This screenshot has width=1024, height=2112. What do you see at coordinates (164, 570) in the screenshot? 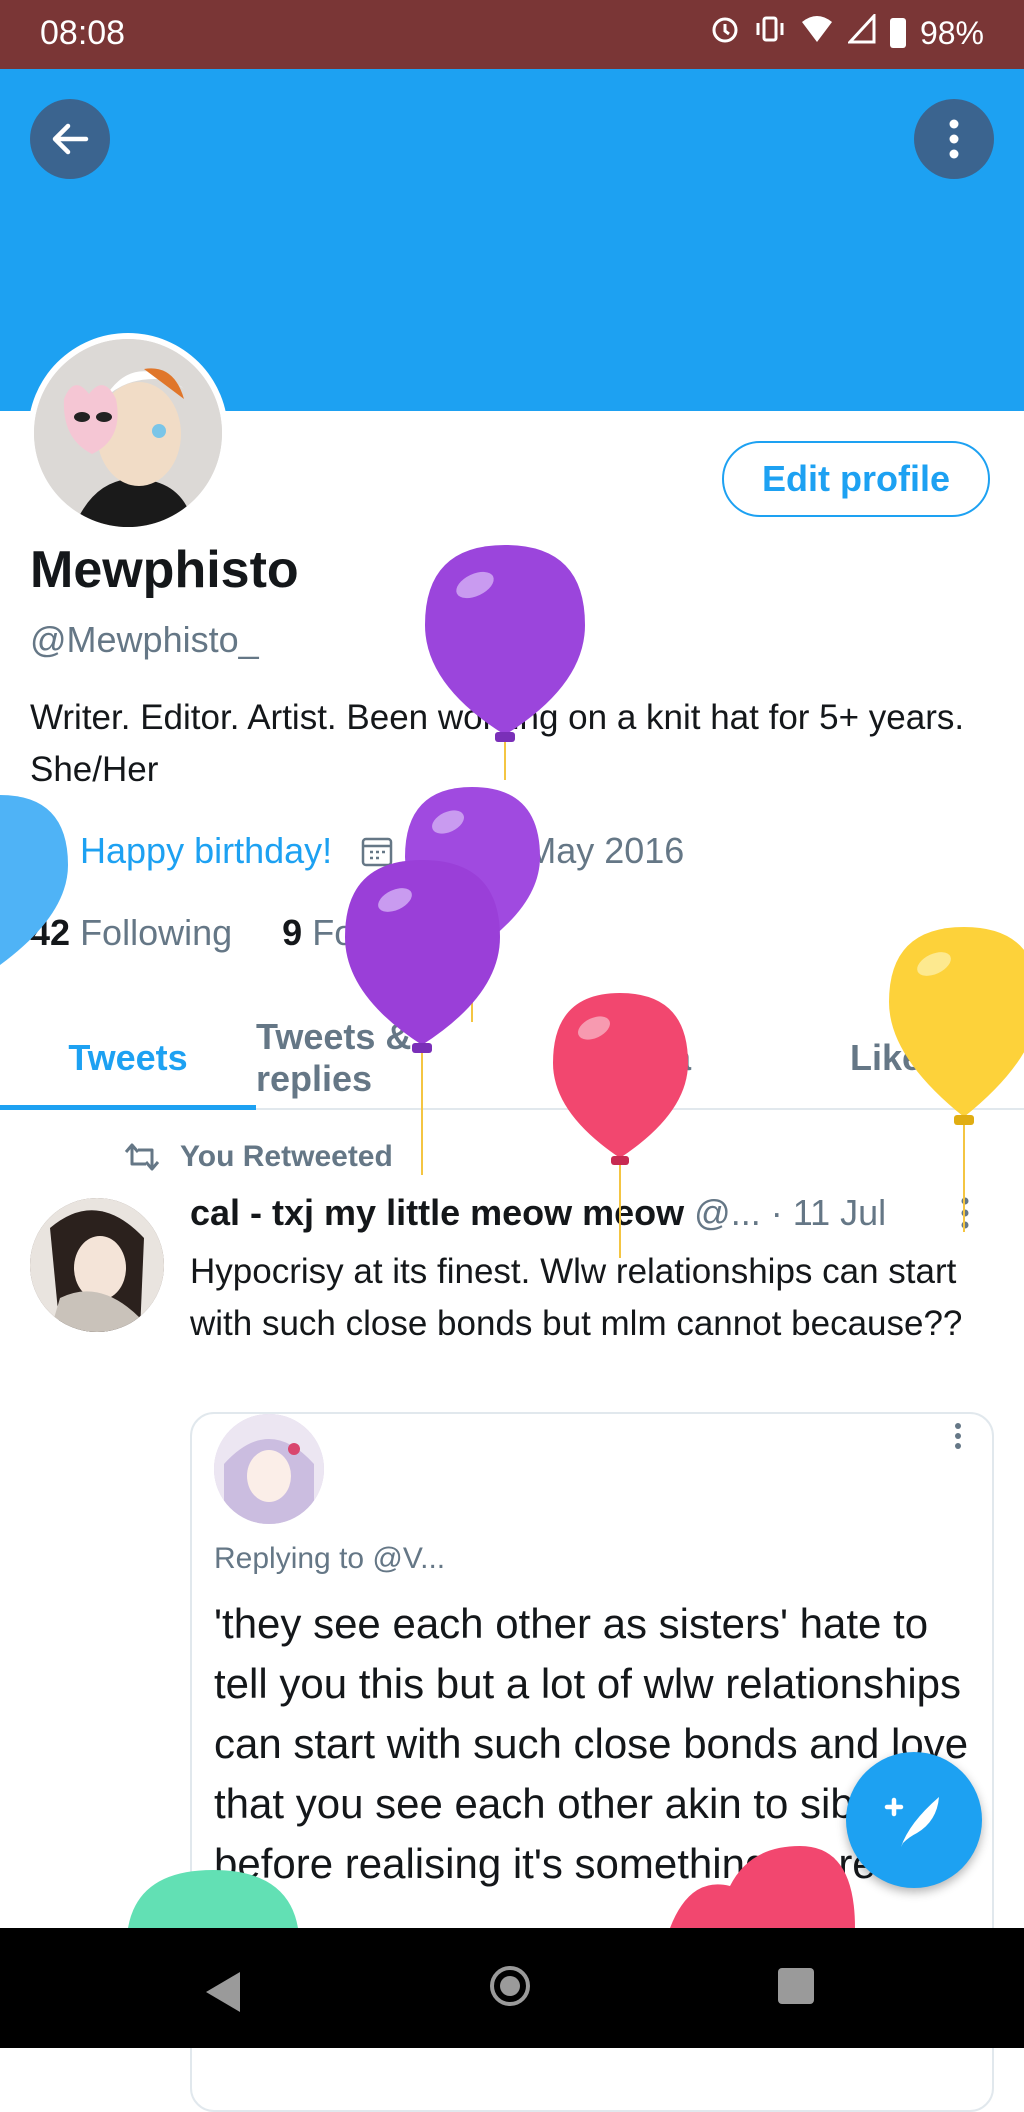
I see `profile-name: Mewphisto` at bounding box center [164, 570].